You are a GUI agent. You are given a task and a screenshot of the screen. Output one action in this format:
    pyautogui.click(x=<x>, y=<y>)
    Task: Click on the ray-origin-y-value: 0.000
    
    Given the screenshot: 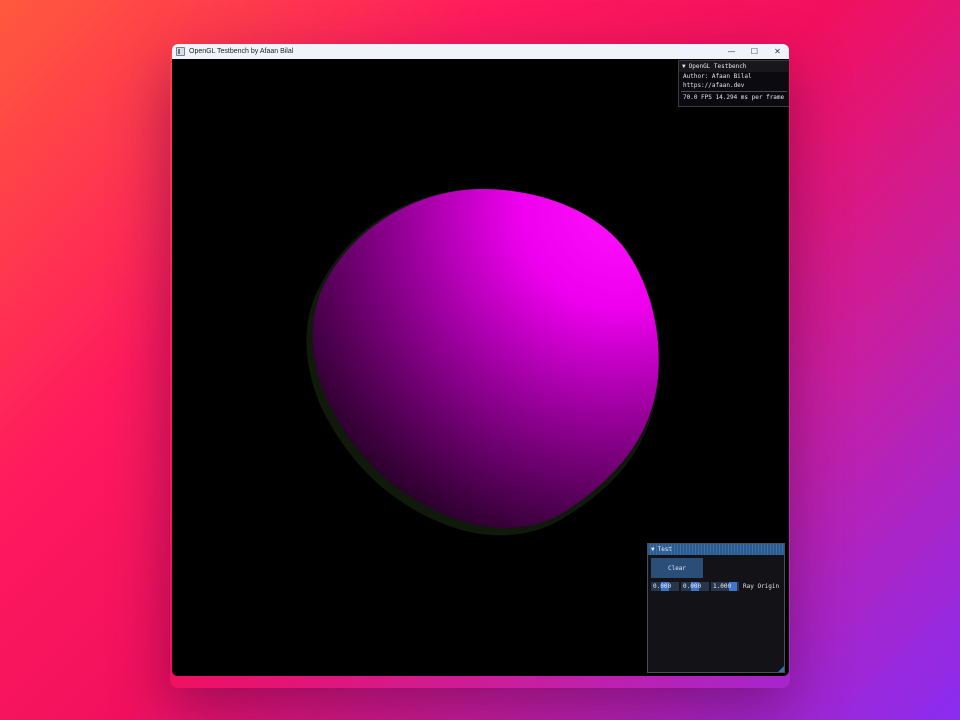 What is the action you would take?
    pyautogui.click(x=692, y=586)
    